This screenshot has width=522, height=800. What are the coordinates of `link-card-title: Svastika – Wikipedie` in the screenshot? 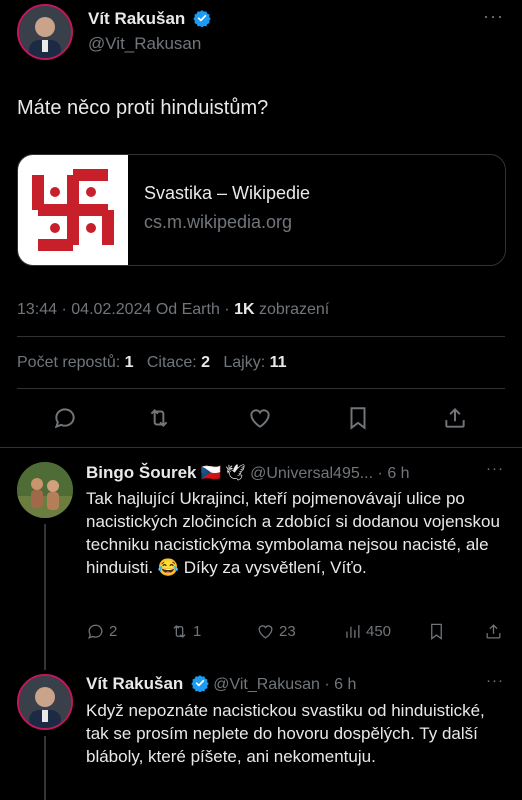 It's located at (227, 193).